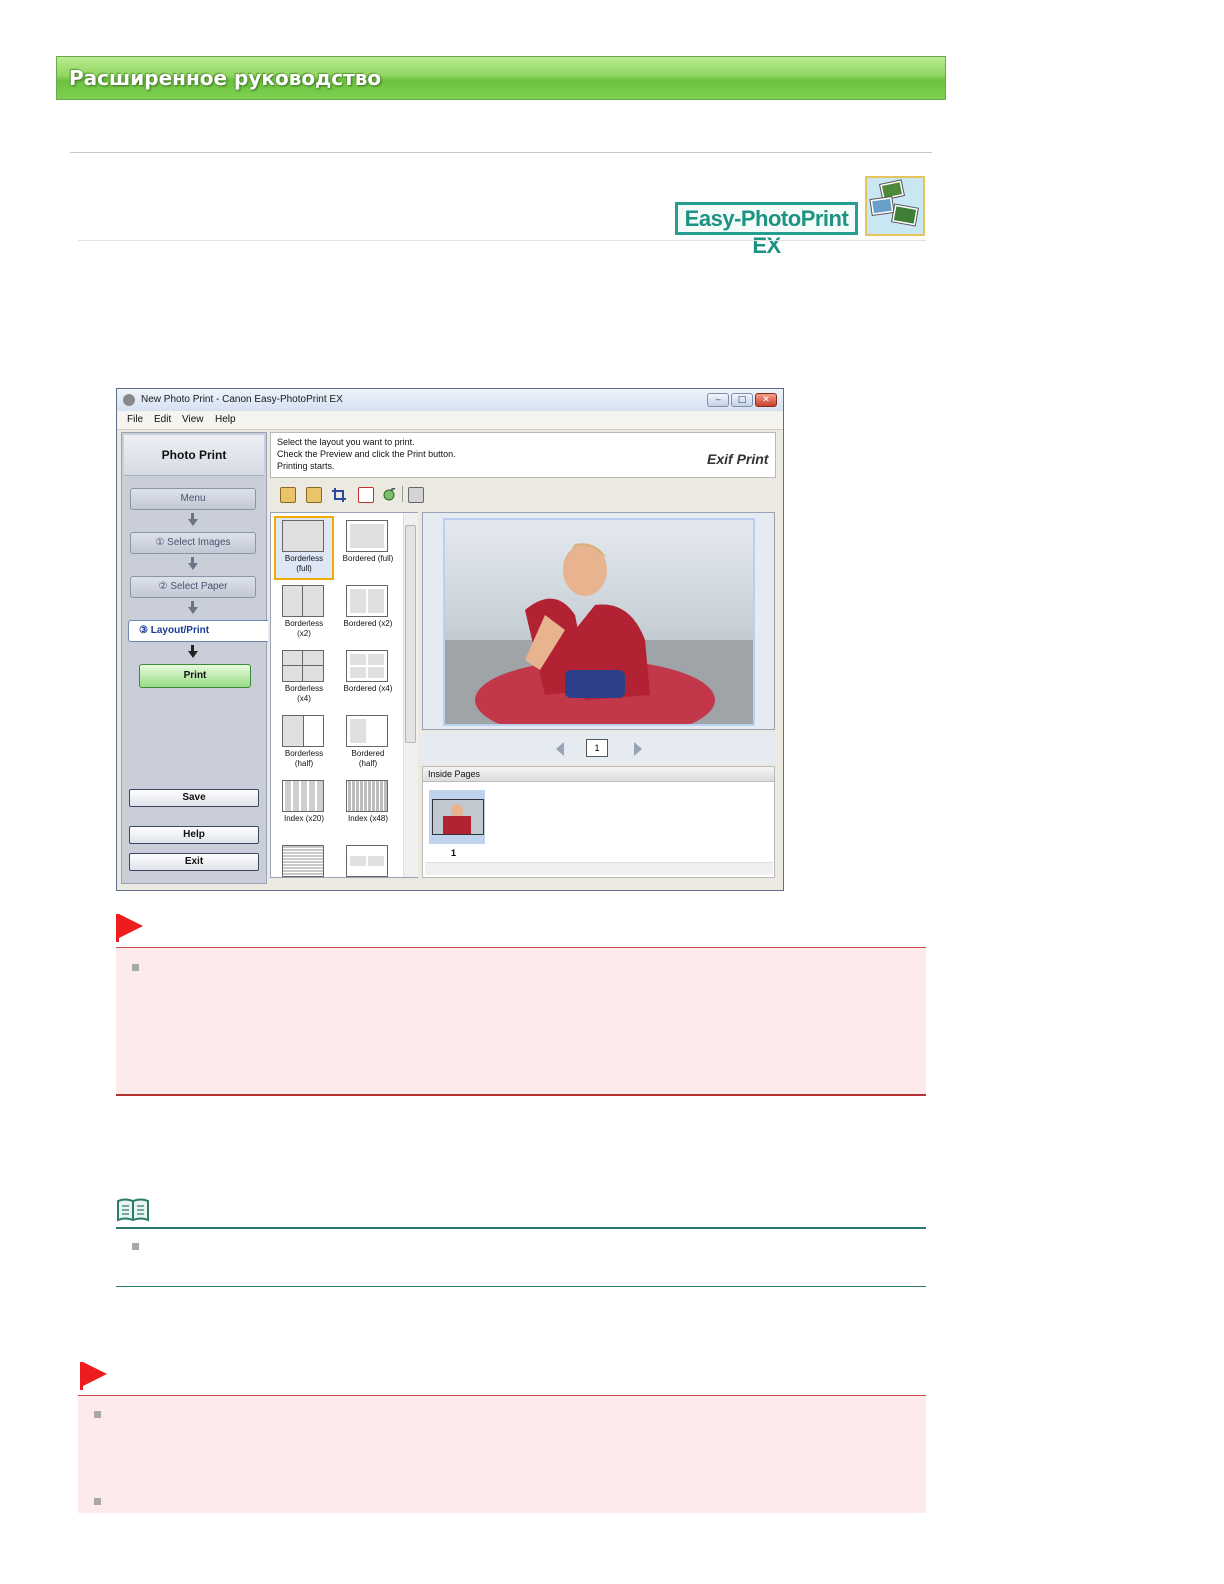  I want to click on exif-print-logo: Exif Print, so click(738, 459).